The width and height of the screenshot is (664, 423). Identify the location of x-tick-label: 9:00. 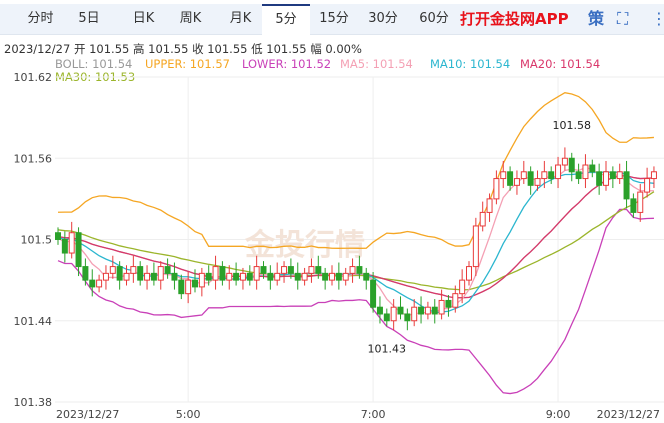
(558, 414).